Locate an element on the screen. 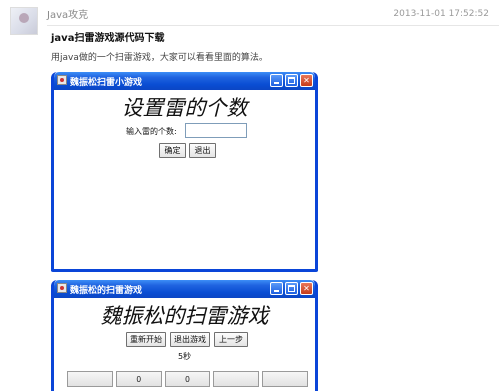  game-heading: 魏振松的扫雷游戏 is located at coordinates (184, 316).